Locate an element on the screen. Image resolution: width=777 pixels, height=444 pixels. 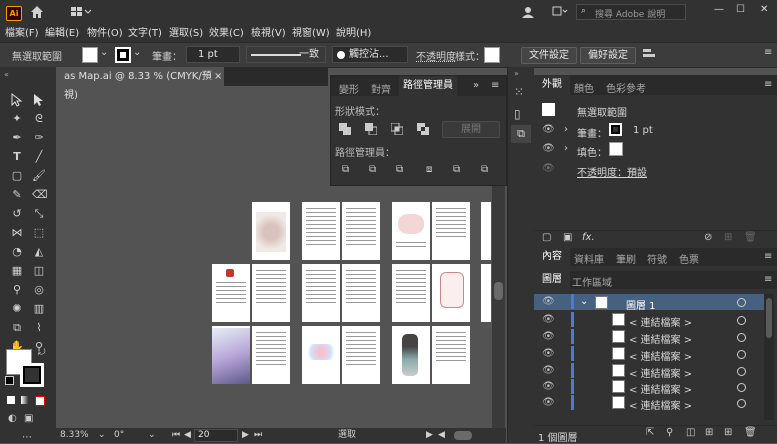
add-stroke-icon: ▢ is located at coordinates (546, 237).